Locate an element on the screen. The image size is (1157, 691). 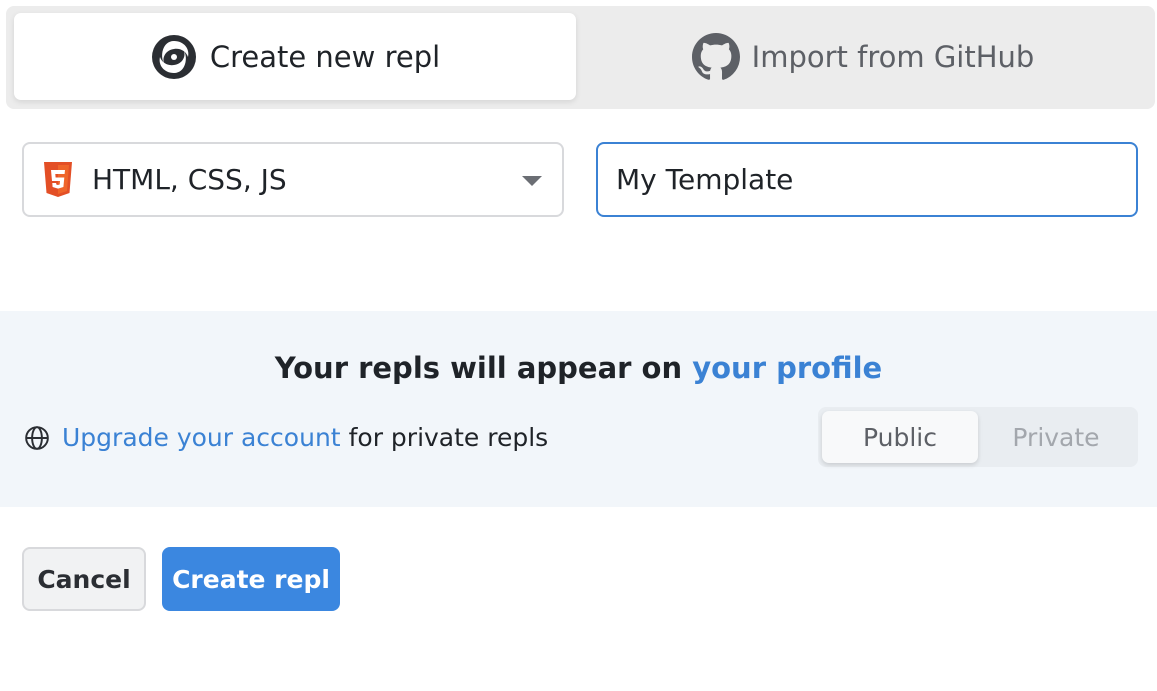
profile-notice: Your repls will appear on your profile is located at coordinates (578, 368).